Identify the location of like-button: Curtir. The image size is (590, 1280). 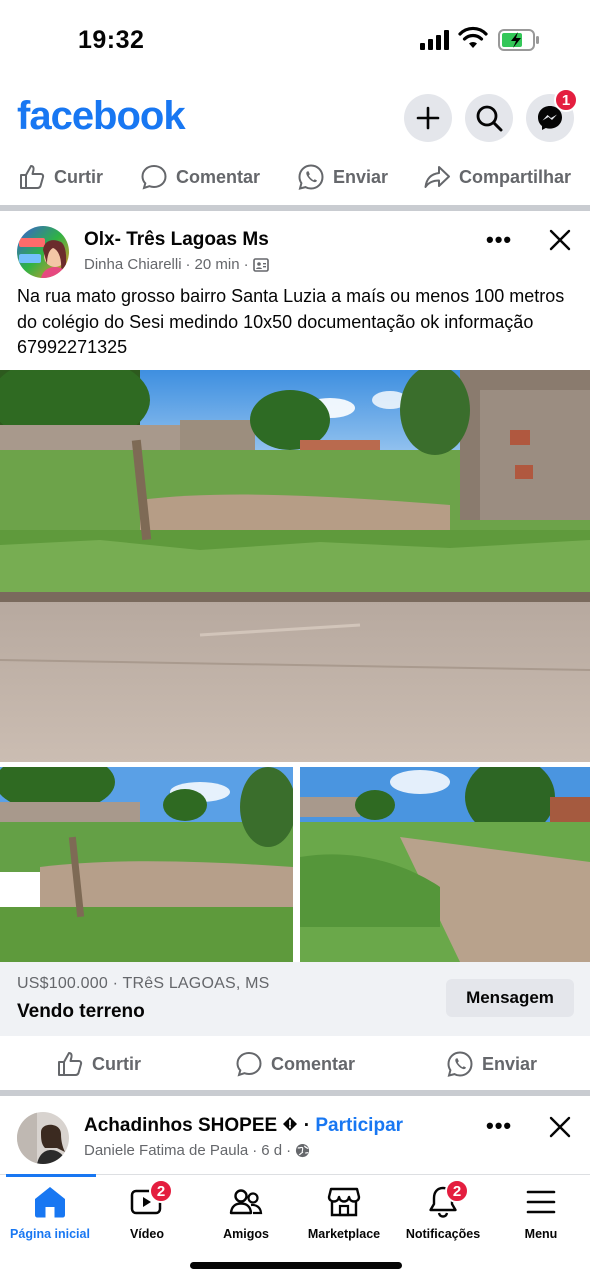
(98, 1064).